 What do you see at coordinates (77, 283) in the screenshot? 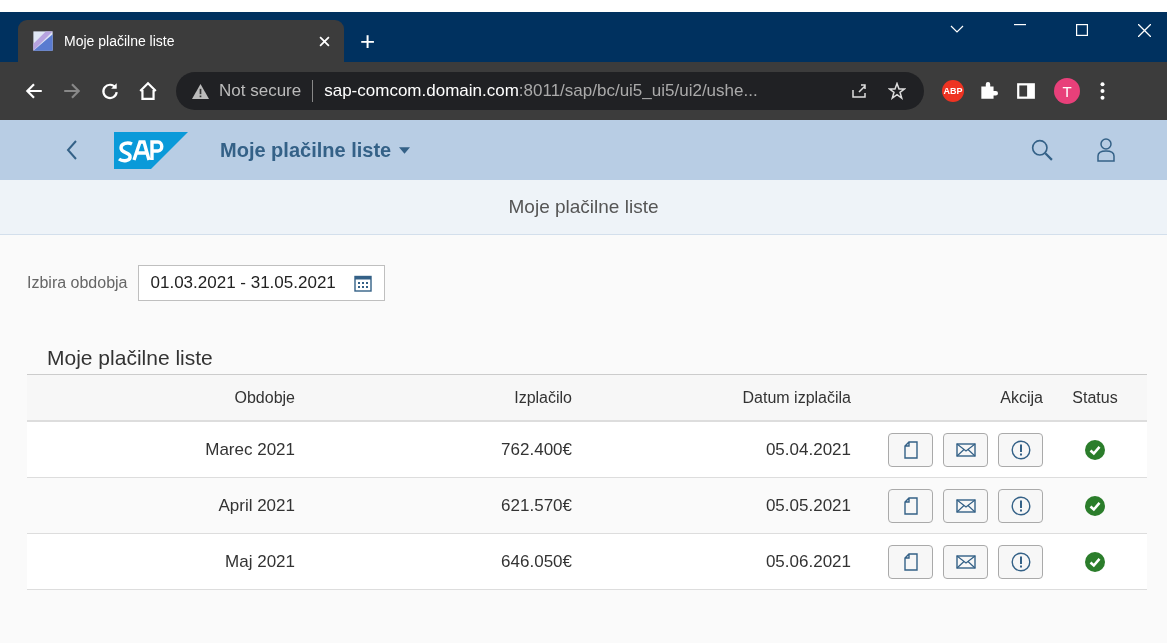
I see `filter-label: Izbira obdobja` at bounding box center [77, 283].